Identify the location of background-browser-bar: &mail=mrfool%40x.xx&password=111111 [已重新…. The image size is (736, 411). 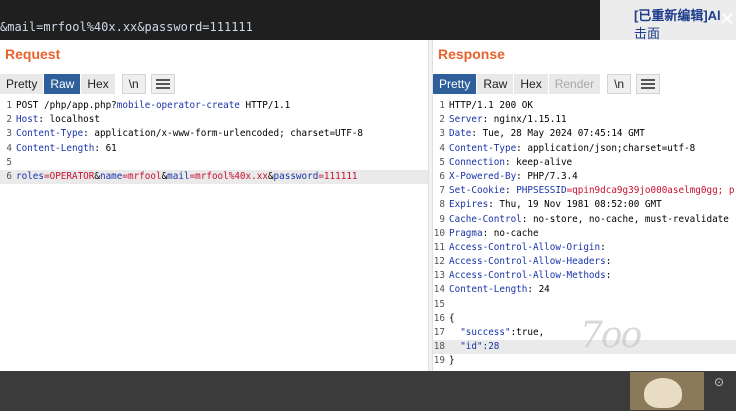
(368, 20).